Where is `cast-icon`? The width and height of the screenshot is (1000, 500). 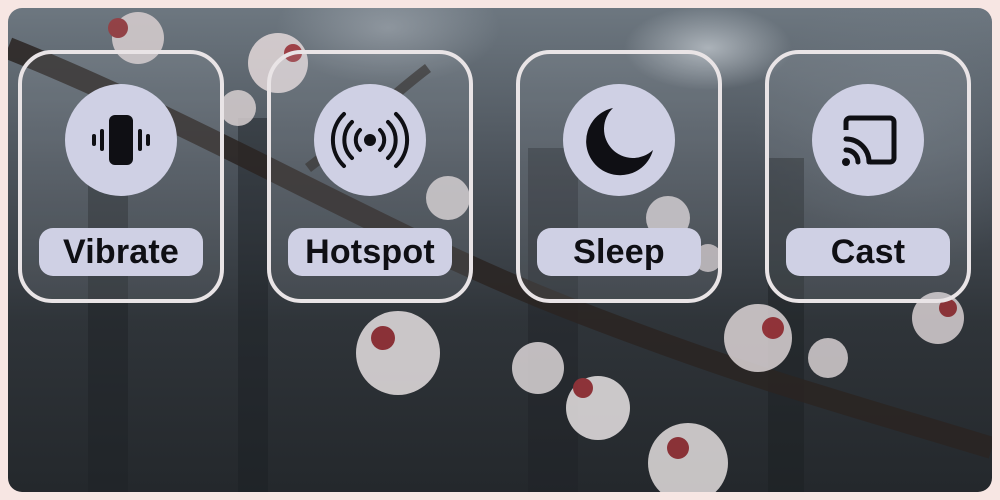 cast-icon is located at coordinates (869, 140).